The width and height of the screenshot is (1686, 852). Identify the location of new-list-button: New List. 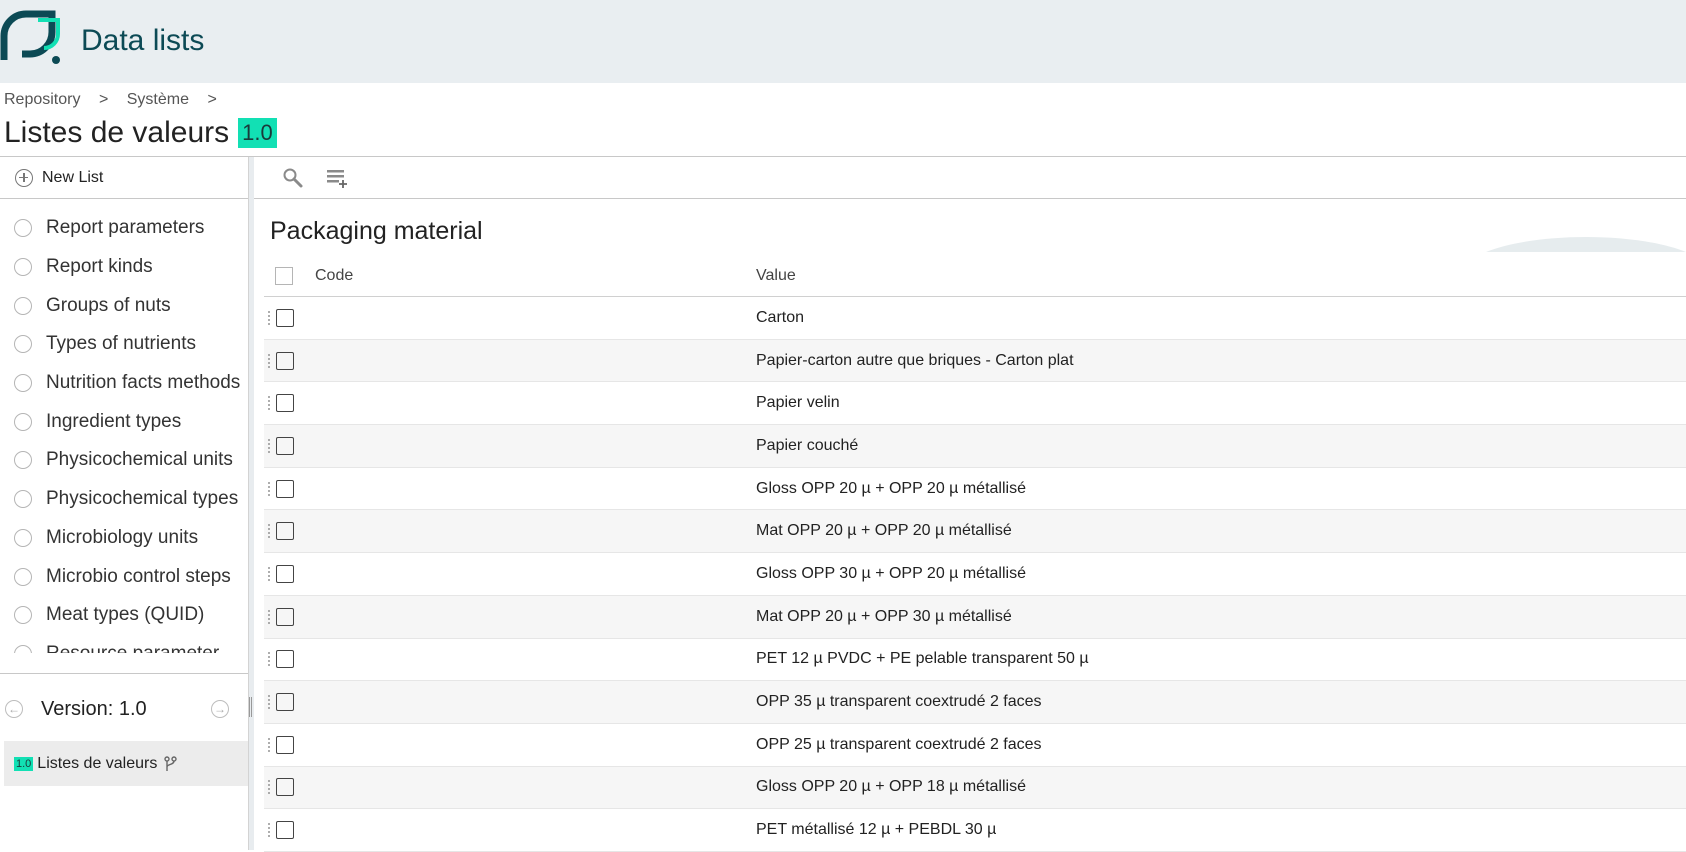
(124, 178).